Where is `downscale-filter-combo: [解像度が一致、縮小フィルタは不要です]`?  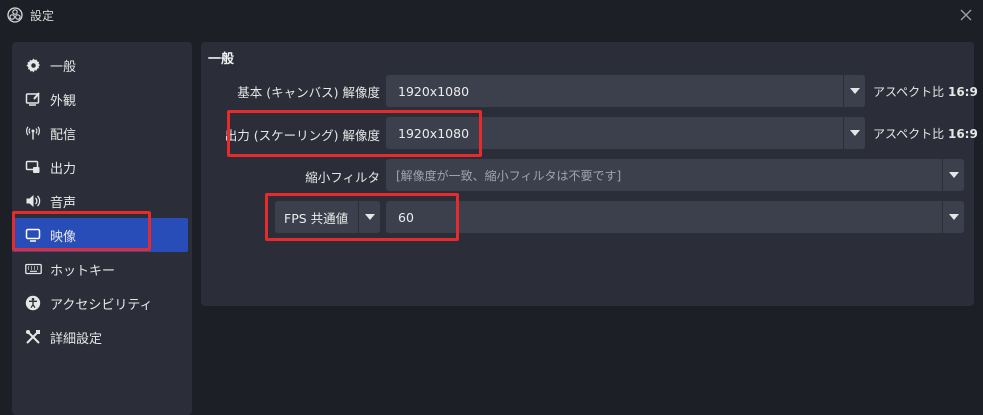 downscale-filter-combo: [解像度が一致、縮小フィルタは不要です] is located at coordinates (675, 175).